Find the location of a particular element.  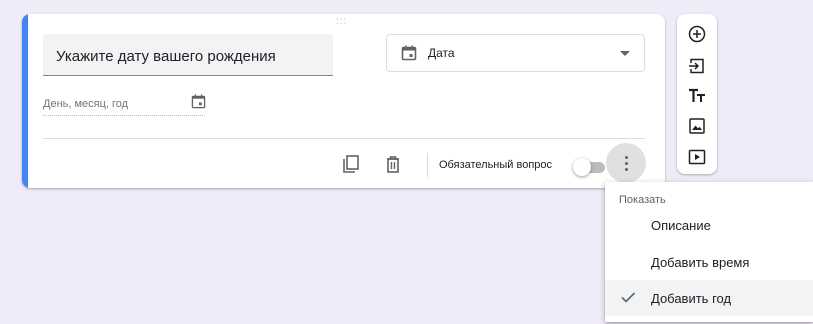

date-placeholder: День, месяц, год is located at coordinates (86, 104).